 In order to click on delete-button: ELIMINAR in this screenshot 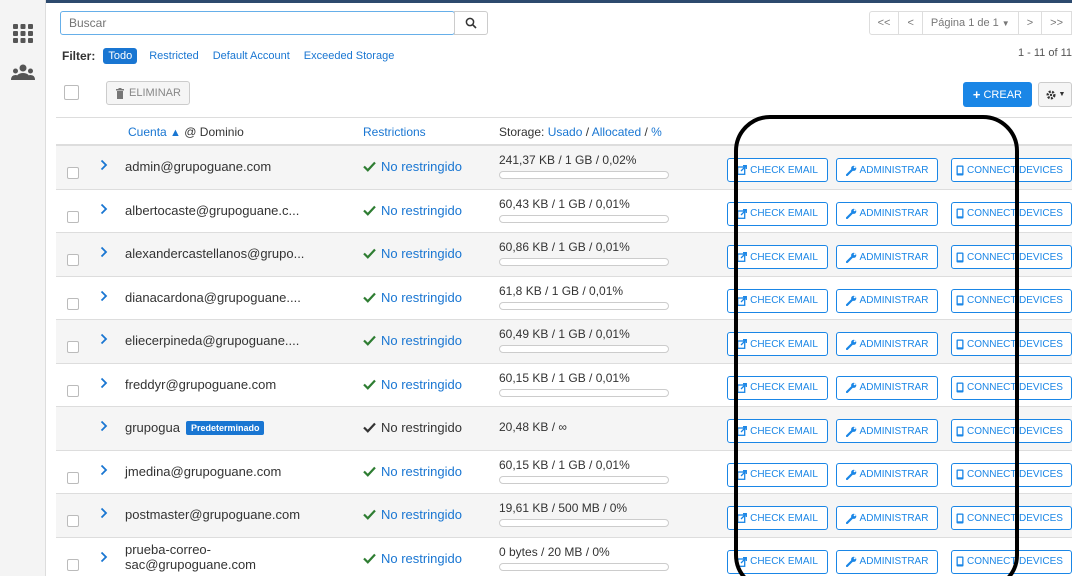, I will do `click(148, 93)`.